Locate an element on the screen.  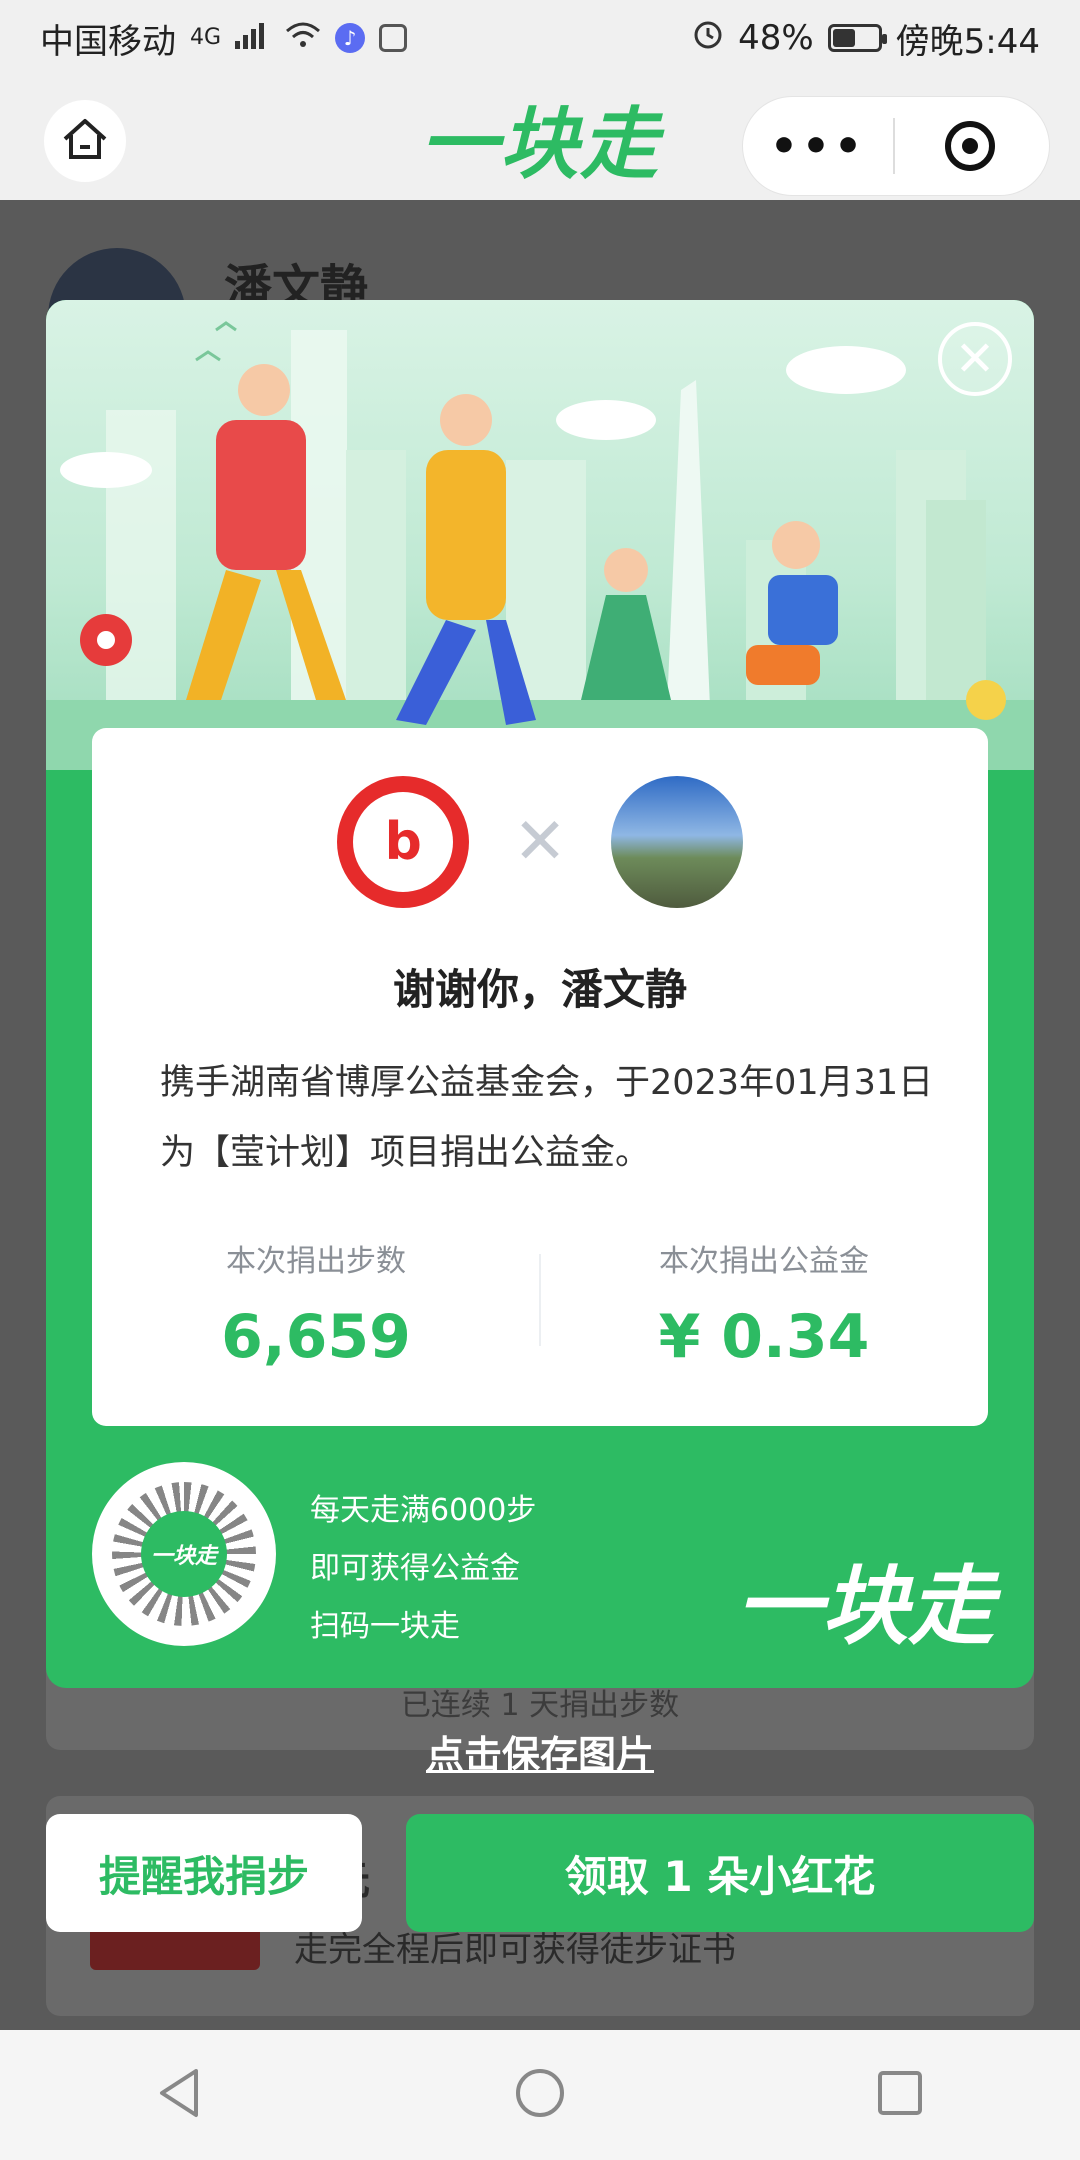
recents-nav-button is located at coordinates (900, 2095).